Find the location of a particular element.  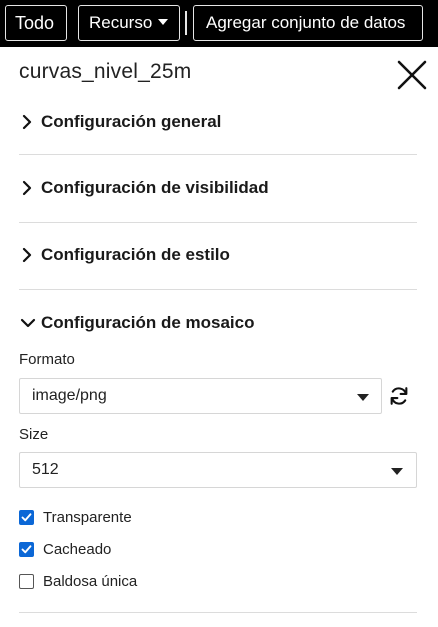

size-select-value: 512 is located at coordinates (45, 469).